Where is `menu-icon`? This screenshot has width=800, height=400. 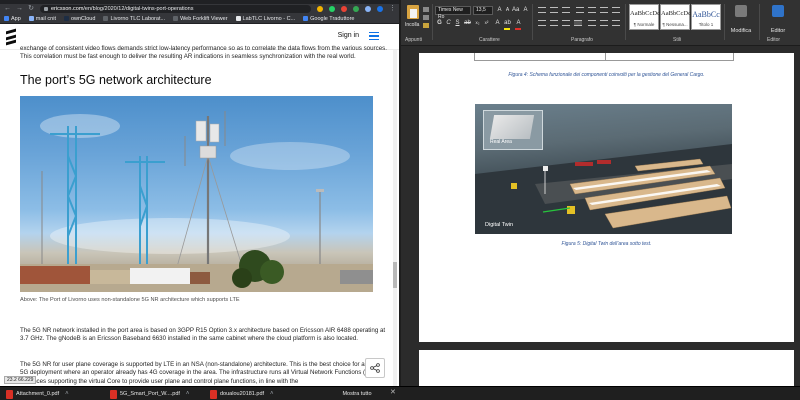 menu-icon is located at coordinates (374, 36).